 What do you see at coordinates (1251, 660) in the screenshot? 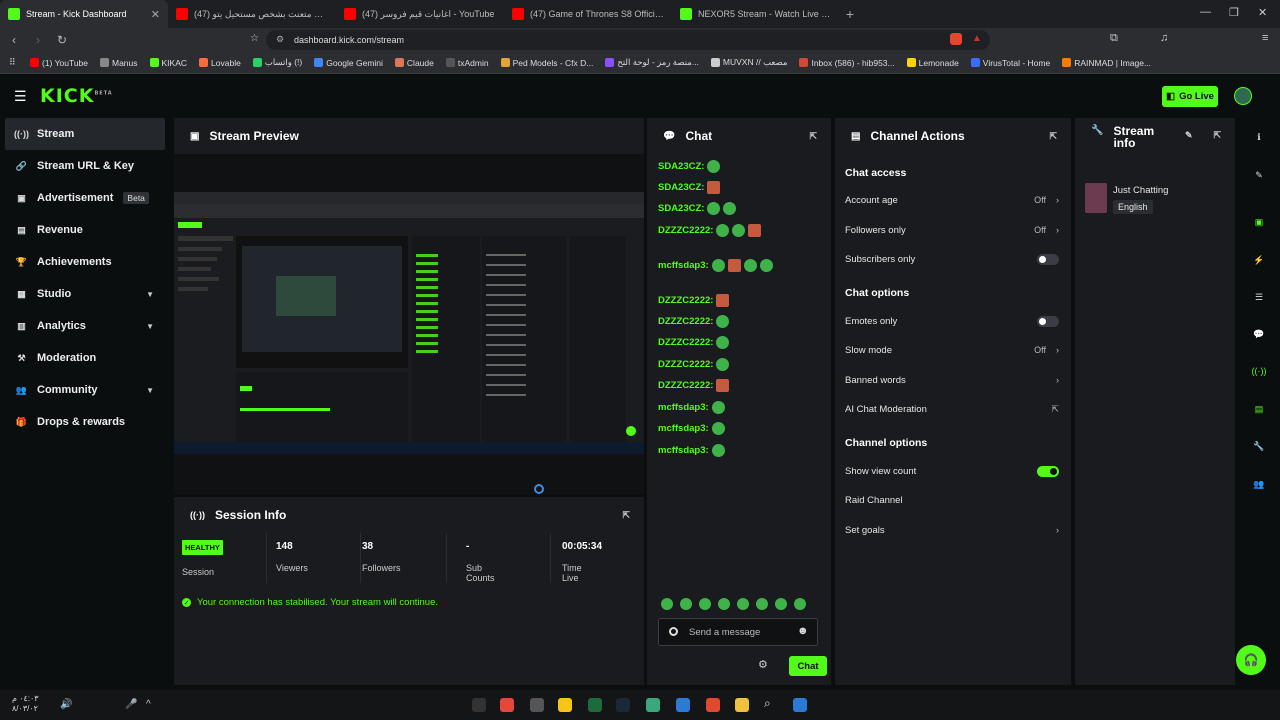
I see `help-support-icon: 🎧` at bounding box center [1251, 660].